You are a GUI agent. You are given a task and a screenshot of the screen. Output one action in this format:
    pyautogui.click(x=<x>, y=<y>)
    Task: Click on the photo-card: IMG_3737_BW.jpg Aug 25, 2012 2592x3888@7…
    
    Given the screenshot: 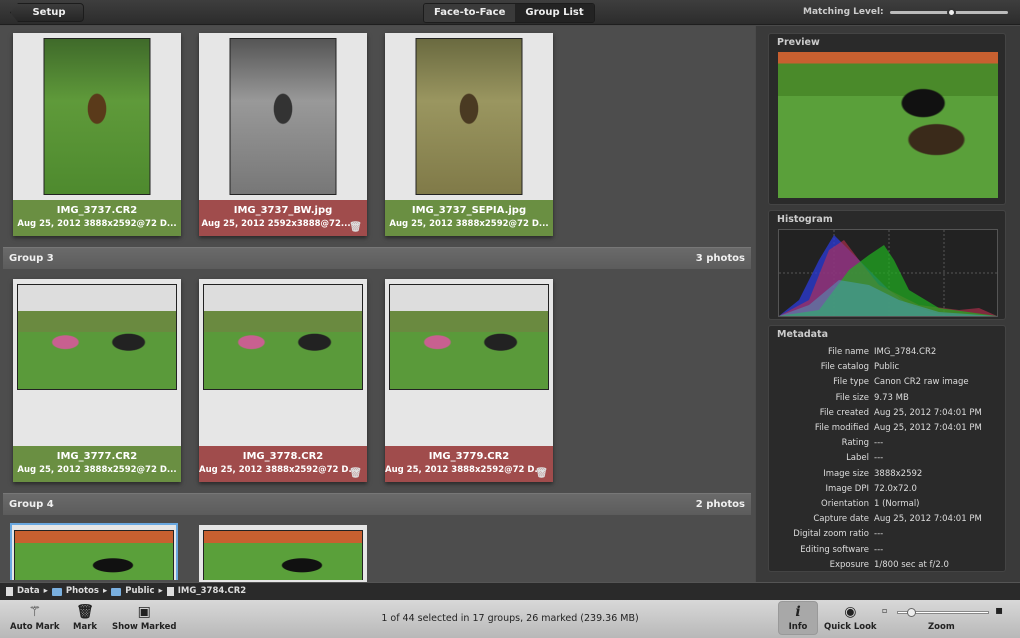 What is the action you would take?
    pyautogui.click(x=283, y=134)
    